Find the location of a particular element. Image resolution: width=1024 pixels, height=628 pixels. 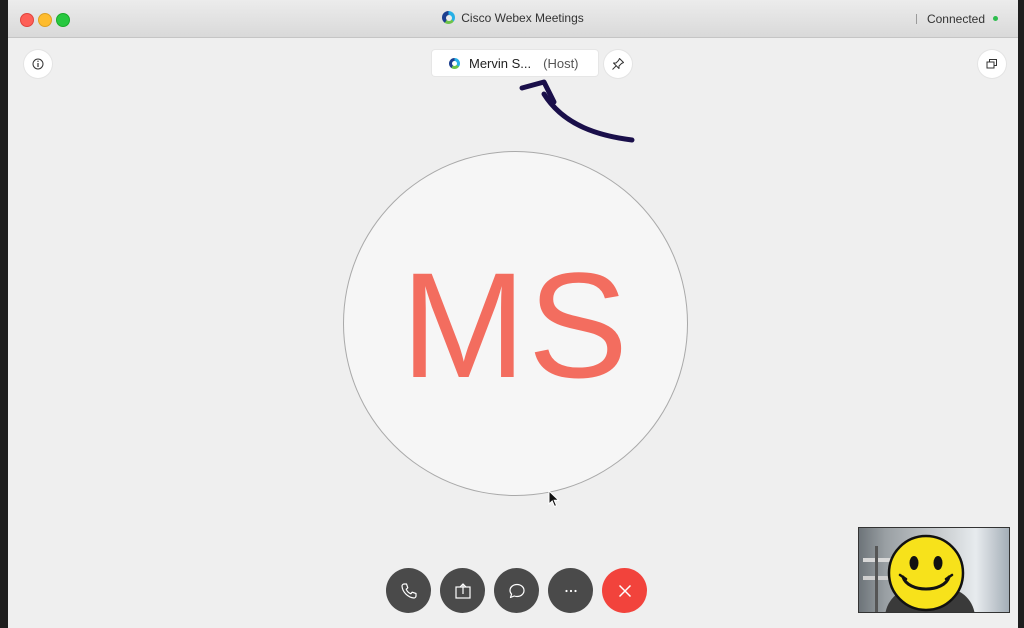

share-icon is located at coordinates (462, 590).